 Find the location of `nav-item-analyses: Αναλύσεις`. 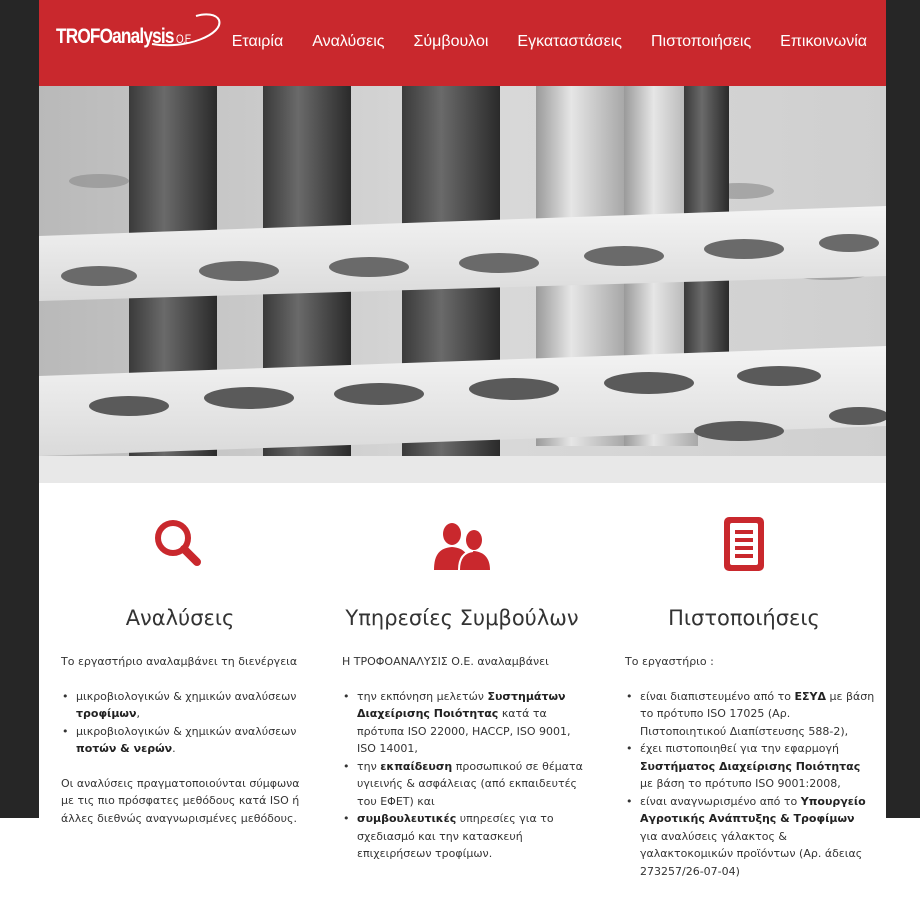

nav-item-analyses: Αναλύσεις is located at coordinates (348, 42).